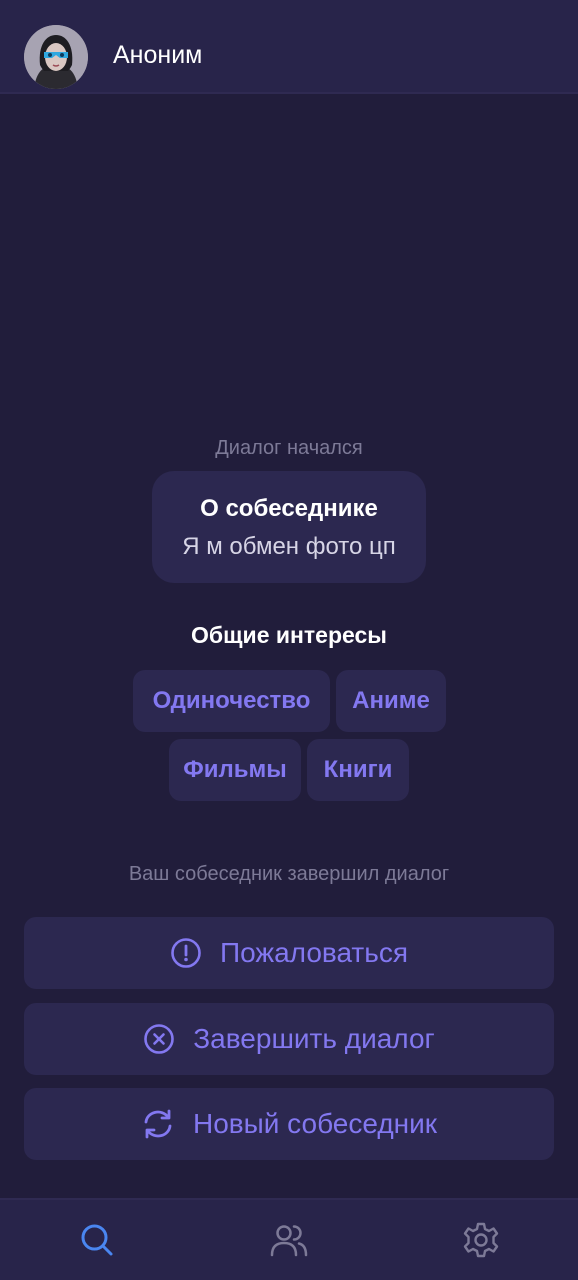  Describe the element at coordinates (314, 1038) in the screenshot. I see `end-dialog-button-label: Завершить диалог` at that location.